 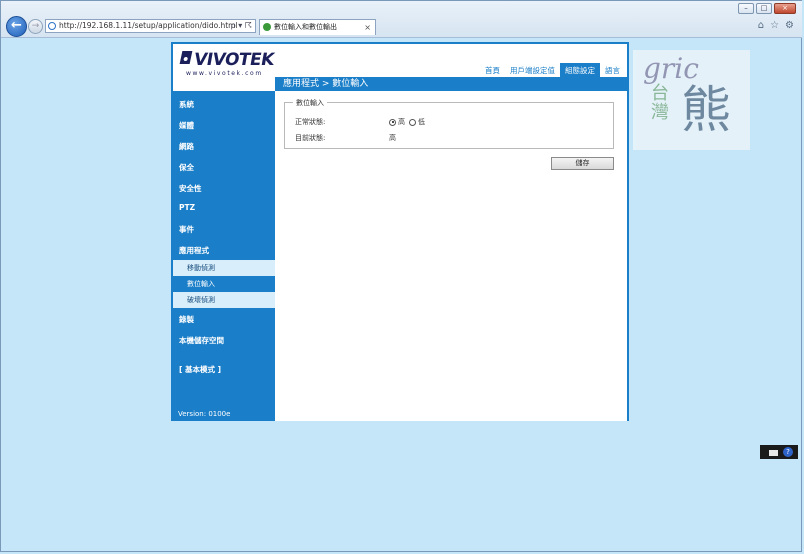 I want to click on sidebar-item-media: 媒體, so click(x=186, y=125).